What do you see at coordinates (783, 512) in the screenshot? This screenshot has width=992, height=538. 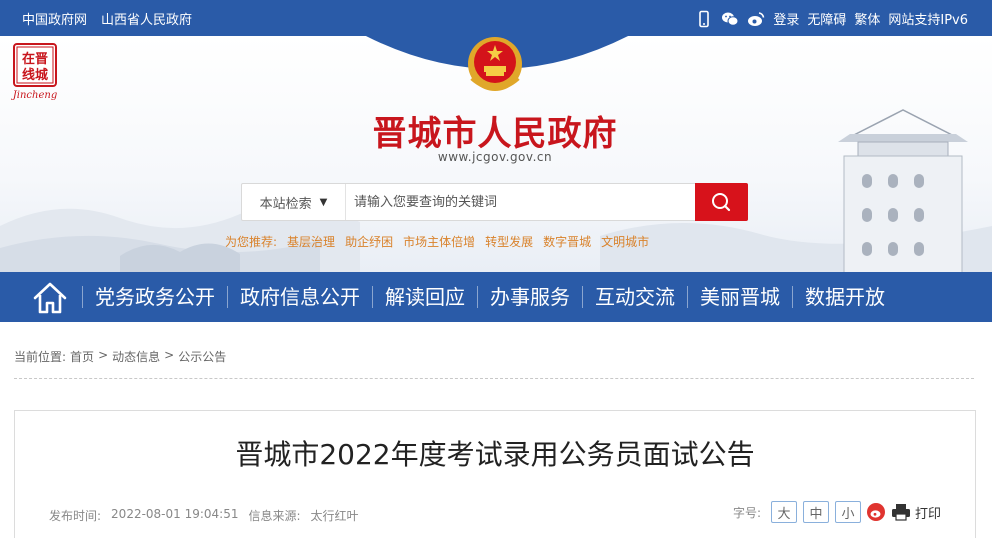 I see `font-large-button: 大` at bounding box center [783, 512].